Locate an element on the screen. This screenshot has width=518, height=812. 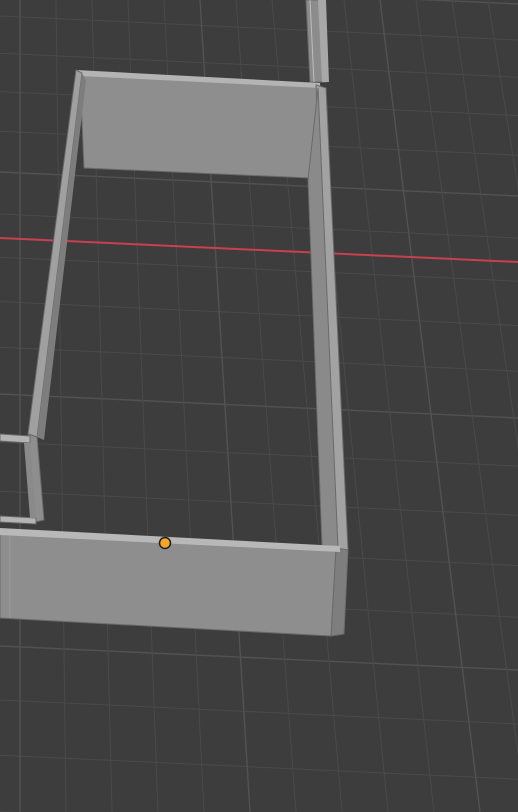
wall-far-segment is located at coordinates (317, 41).